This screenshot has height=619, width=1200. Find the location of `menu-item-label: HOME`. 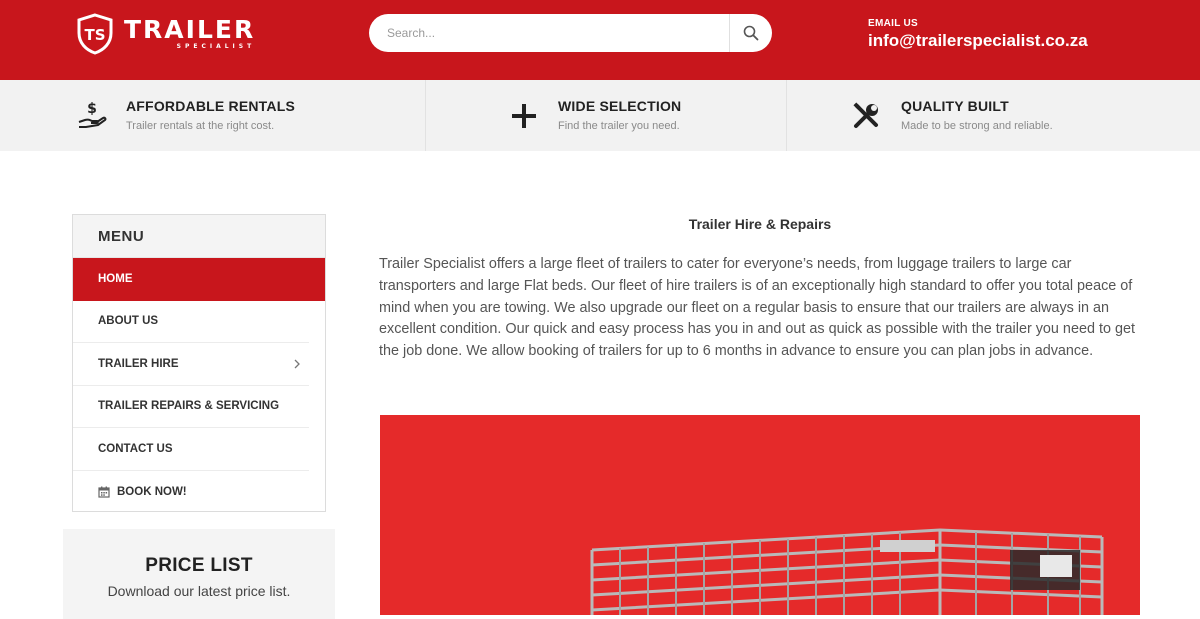

menu-item-label: HOME is located at coordinates (115, 279).